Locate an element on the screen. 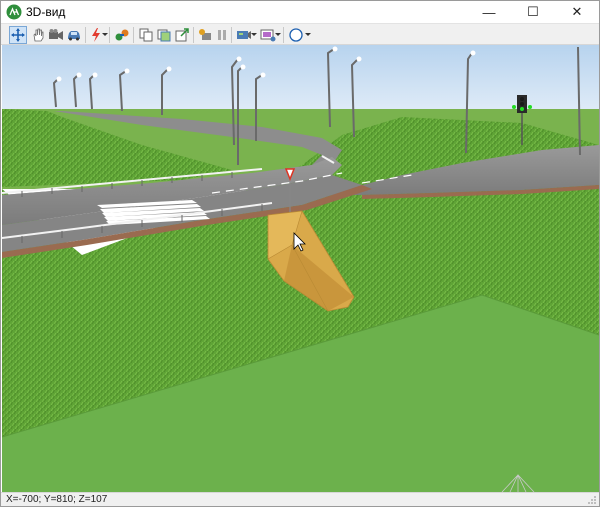  vehicle-tool-button is located at coordinates (74, 35).